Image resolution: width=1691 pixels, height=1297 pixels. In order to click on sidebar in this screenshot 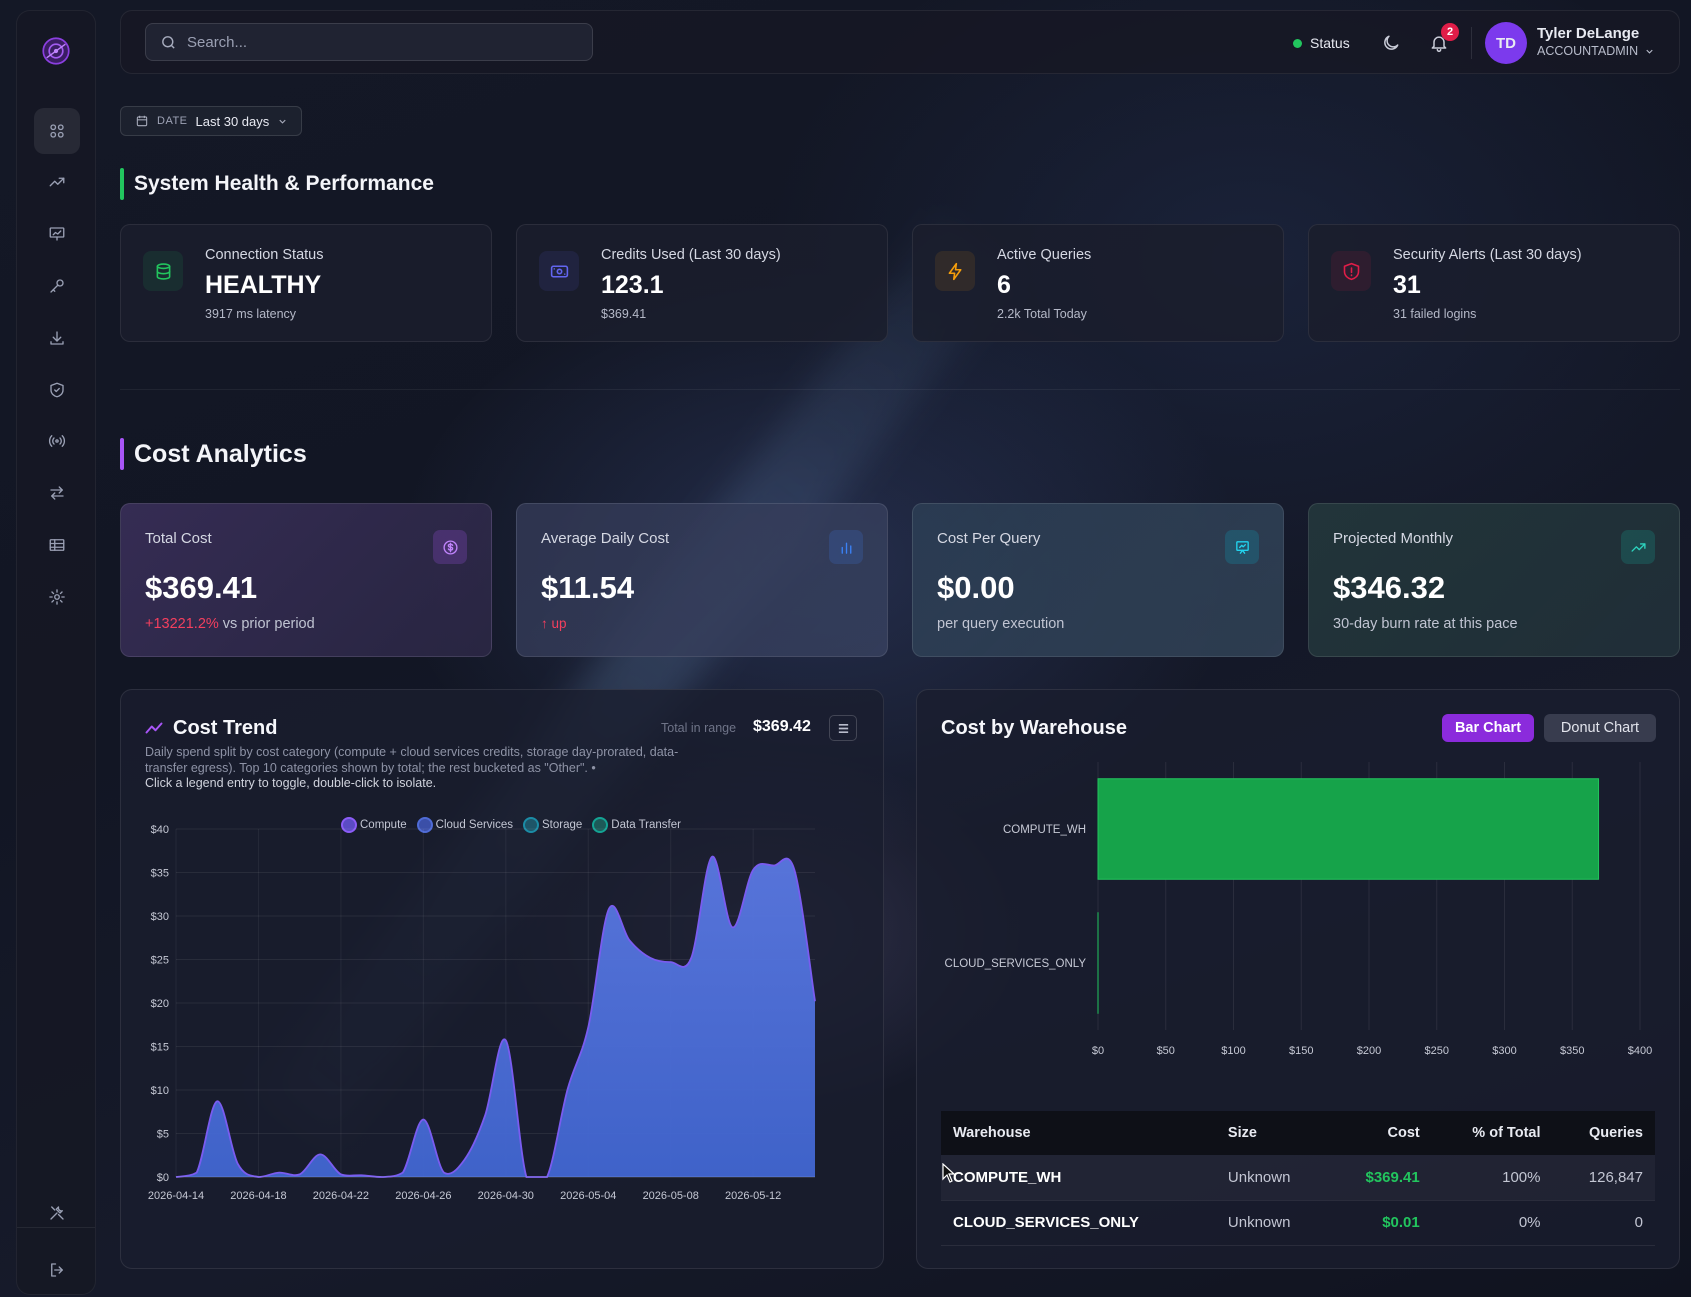, I will do `click(56, 652)`.